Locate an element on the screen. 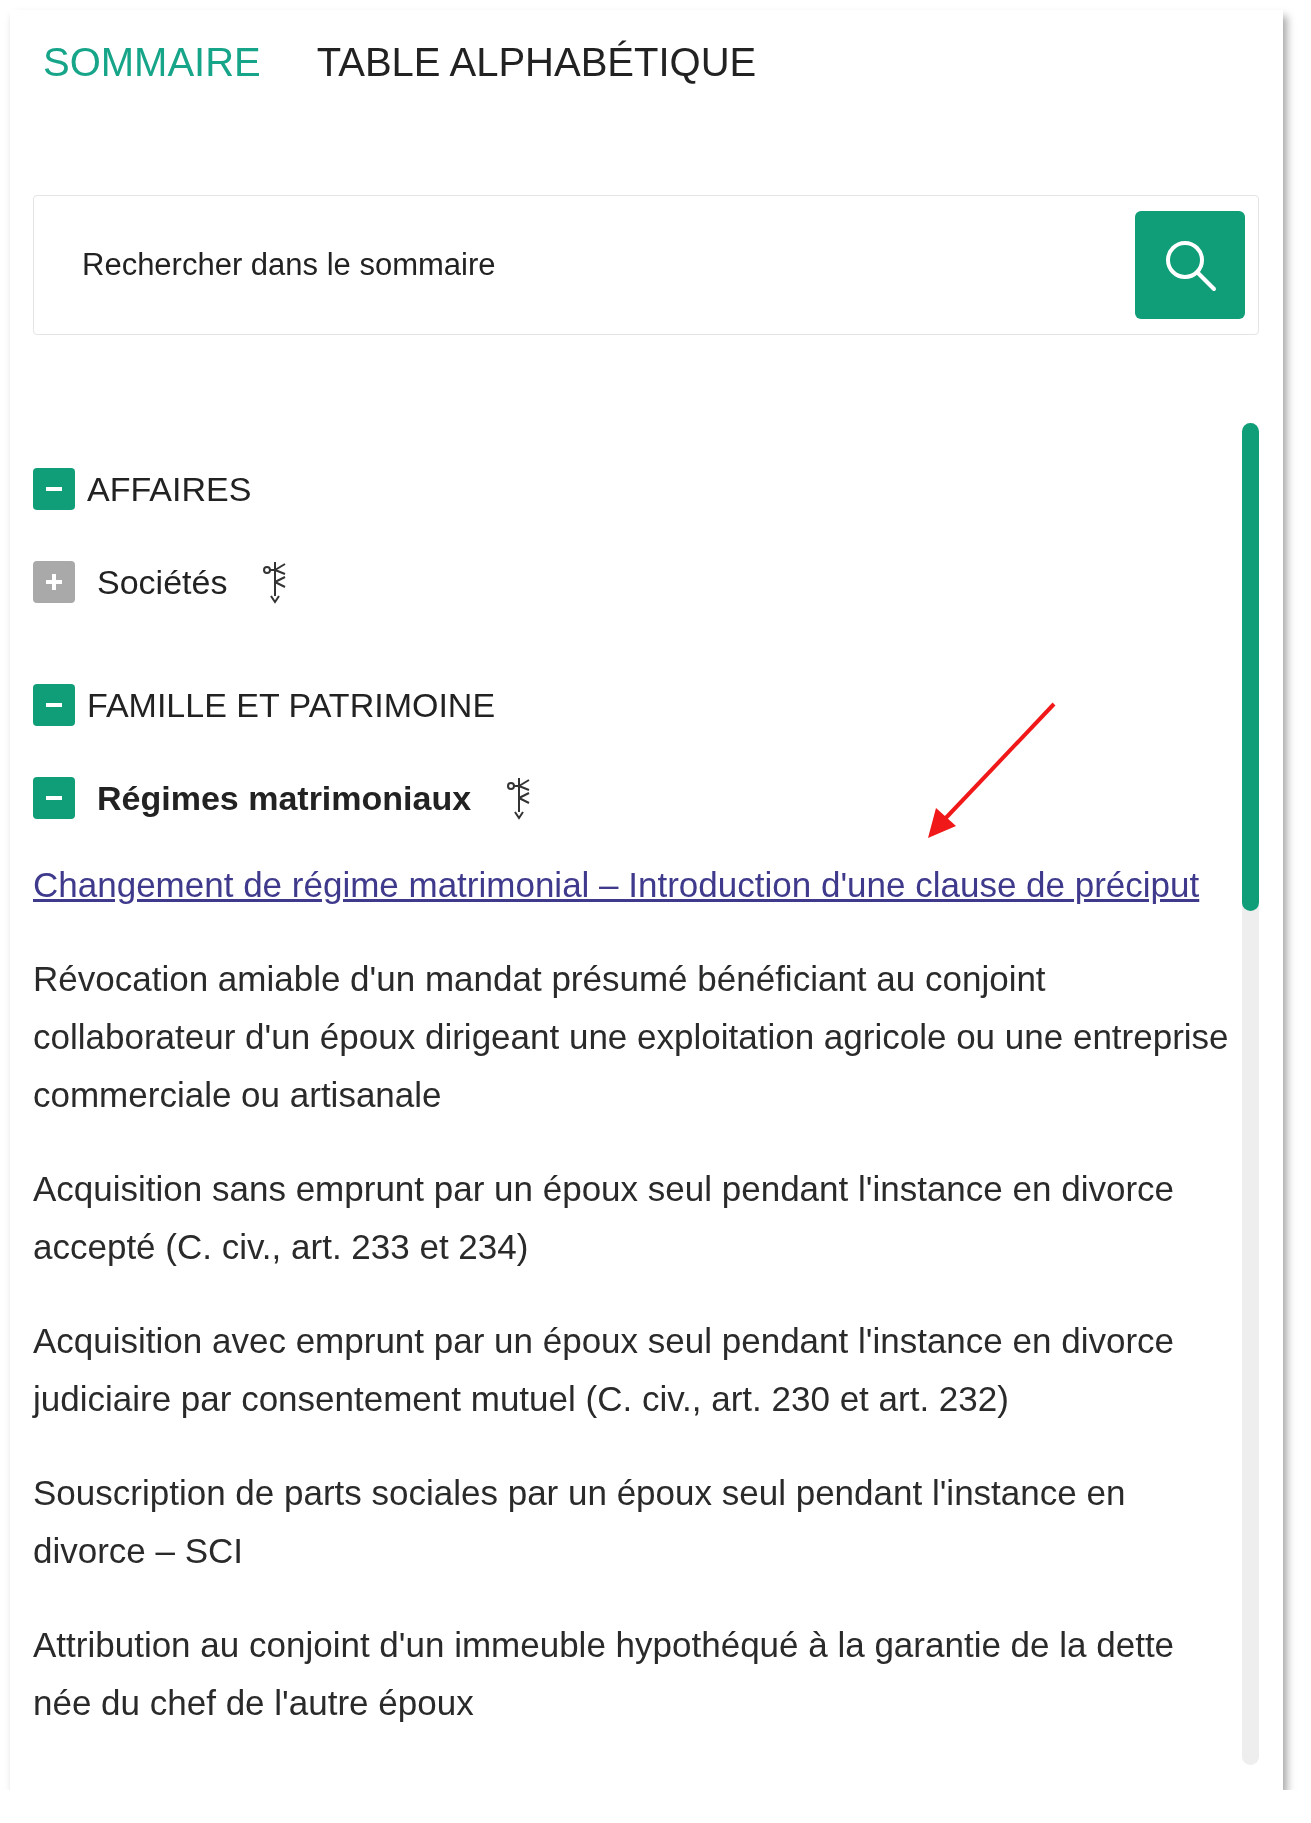 This screenshot has width=1311, height=1823. document-link: Changement de régime matrimonial – Introduction d'une clause de préciput is located at coordinates (632, 885).